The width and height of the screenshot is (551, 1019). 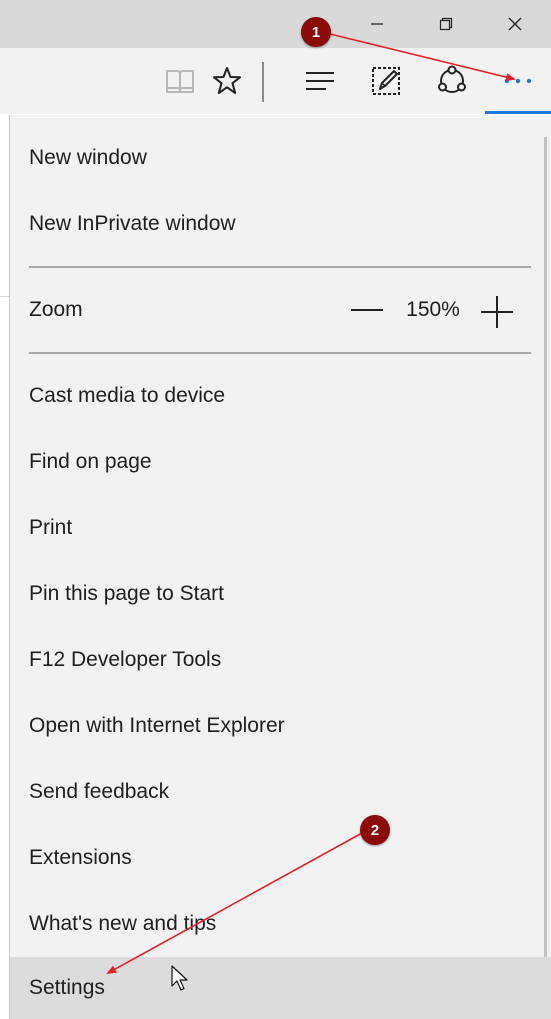 I want to click on web-note-button, so click(x=386, y=81).